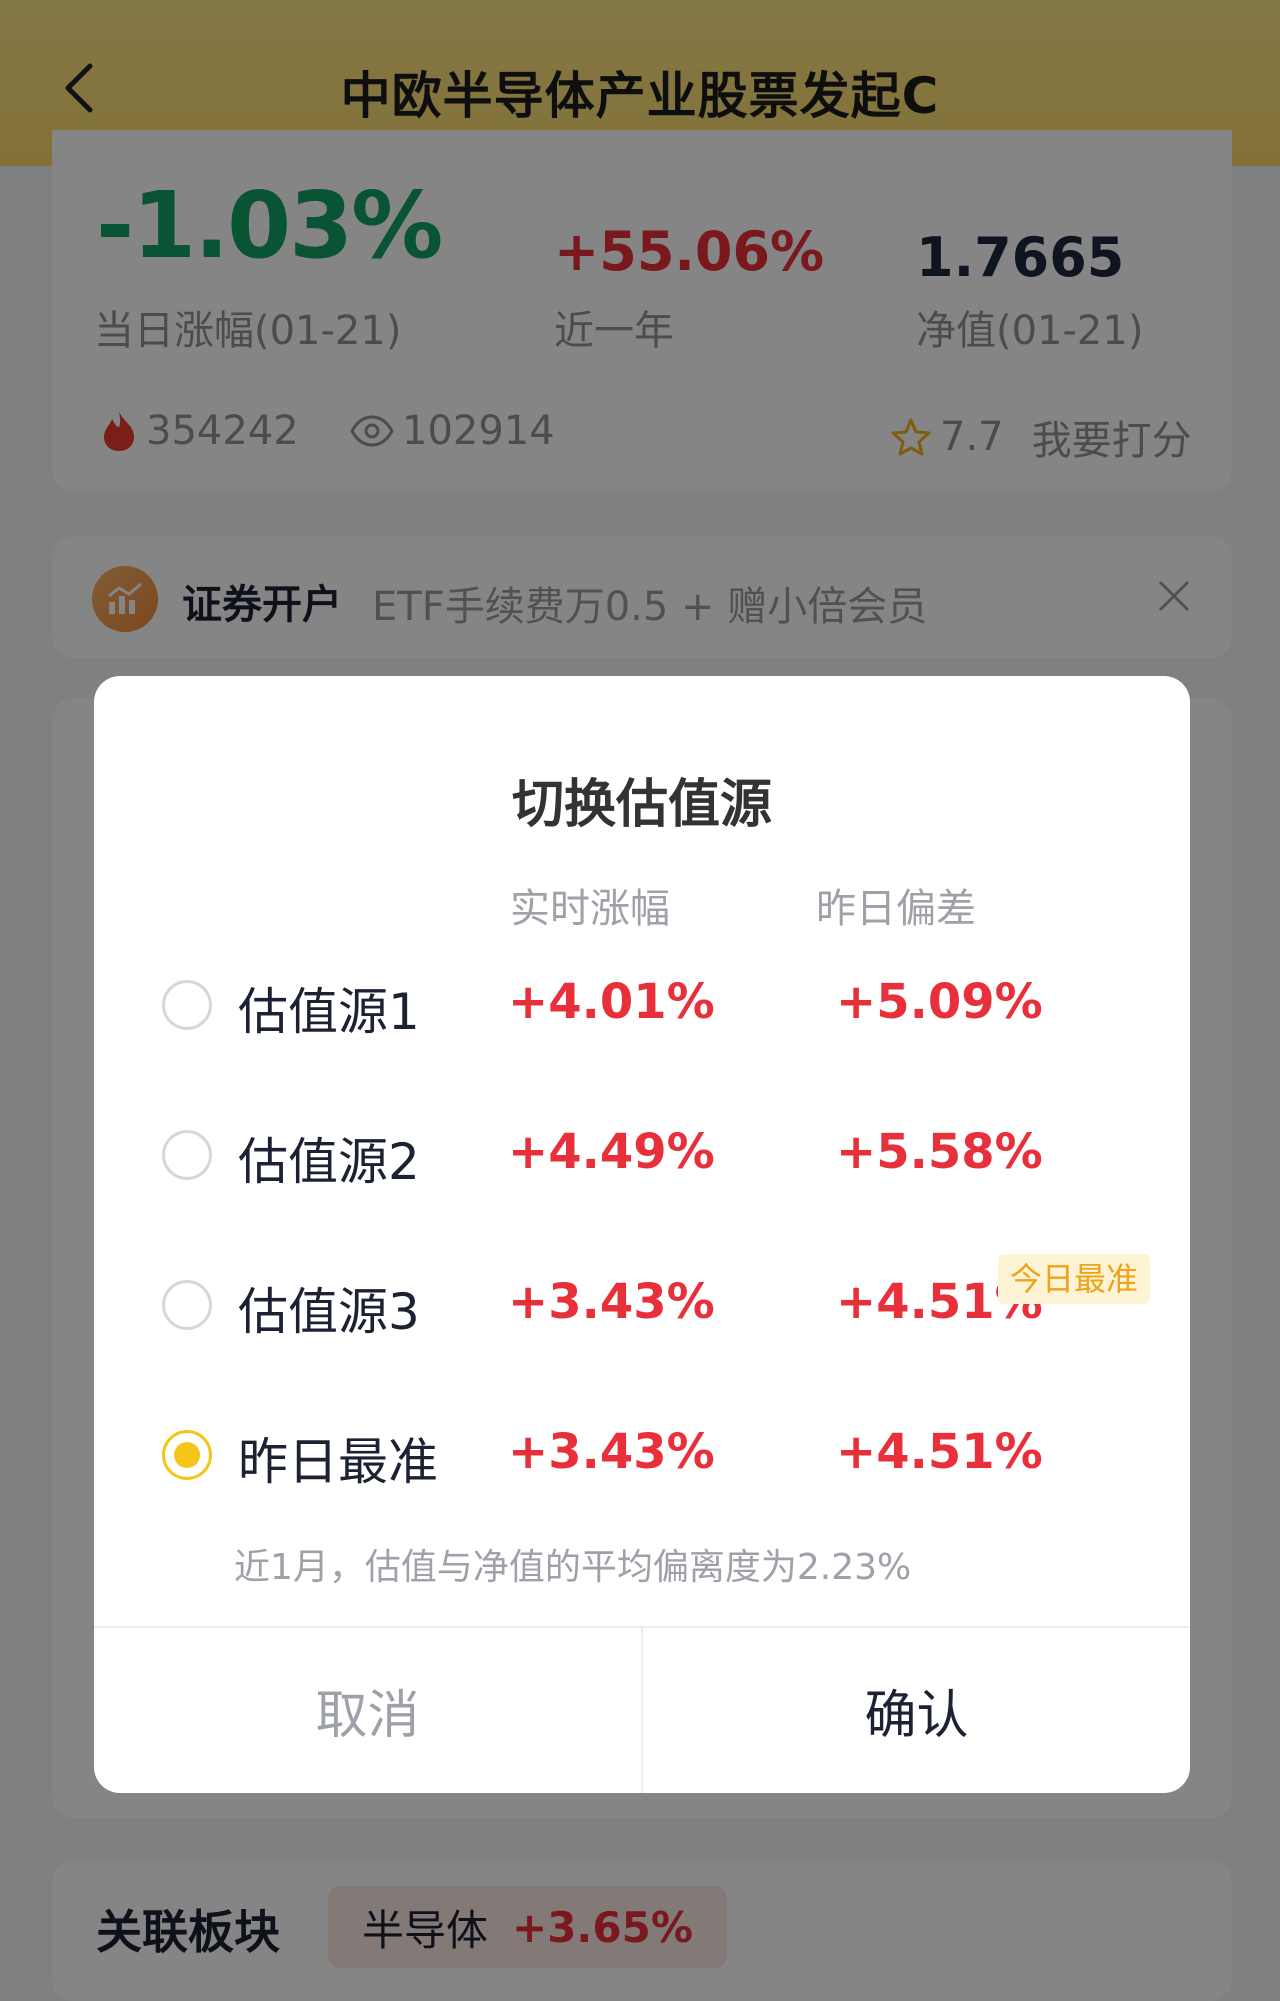 Image resolution: width=1280 pixels, height=2001 pixels. I want to click on option-row-source-3: 估值源3 +3.43% +4.51% 今日最准, so click(642, 1302).